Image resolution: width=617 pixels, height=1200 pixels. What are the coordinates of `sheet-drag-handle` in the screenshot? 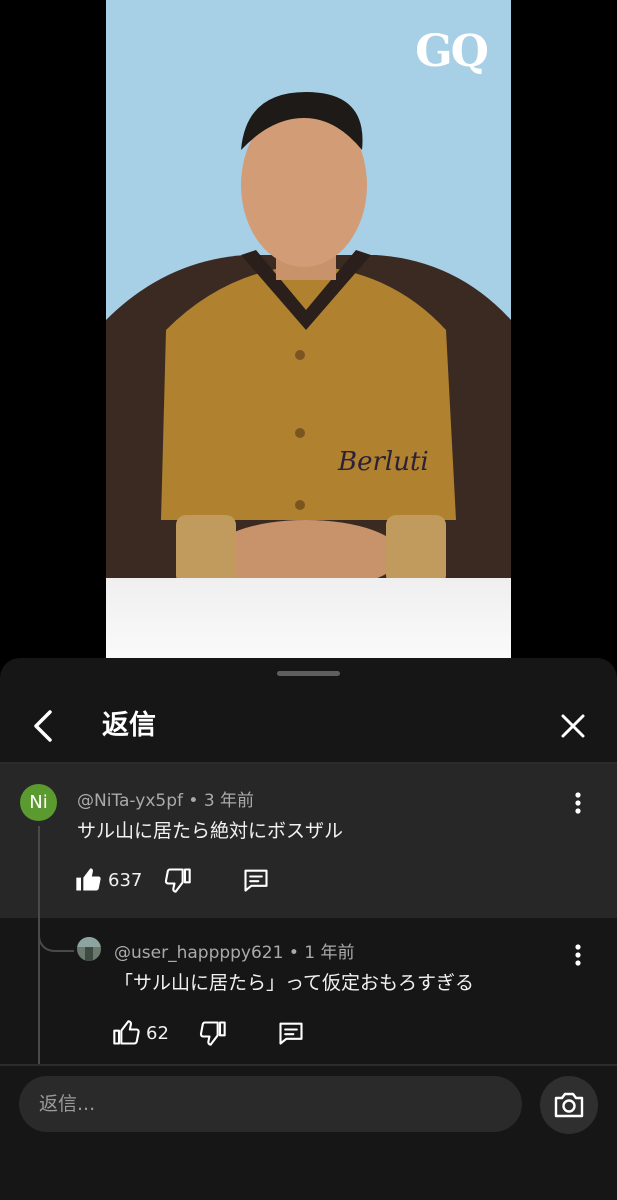 It's located at (308, 673).